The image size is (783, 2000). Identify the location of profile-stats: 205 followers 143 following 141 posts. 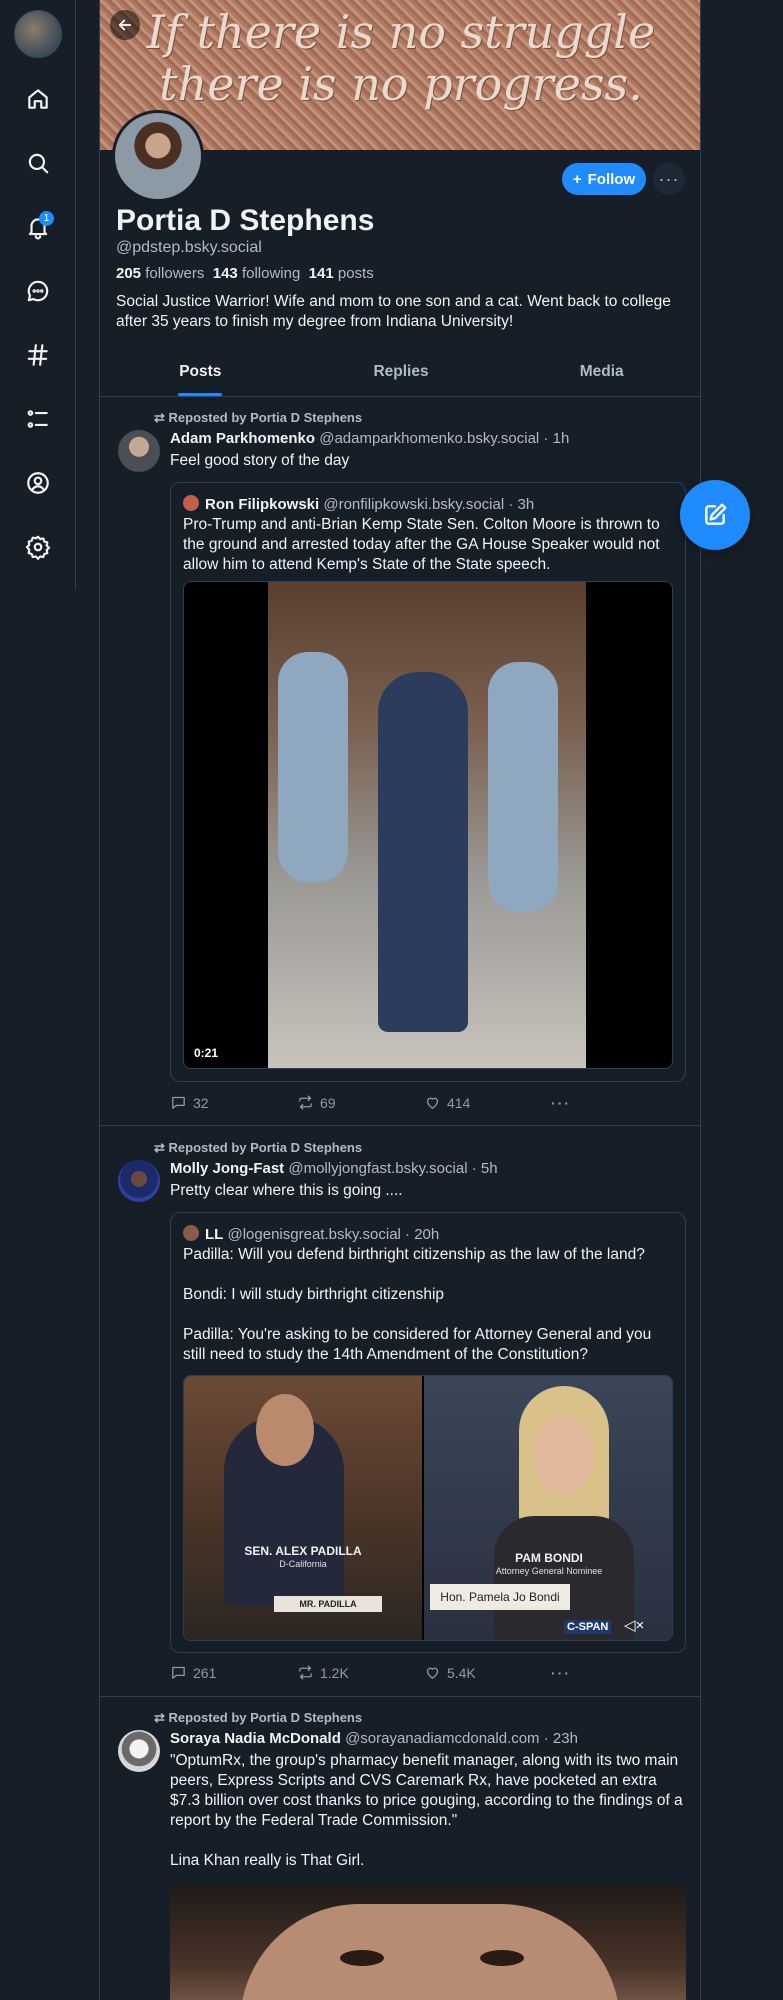
(245, 273).